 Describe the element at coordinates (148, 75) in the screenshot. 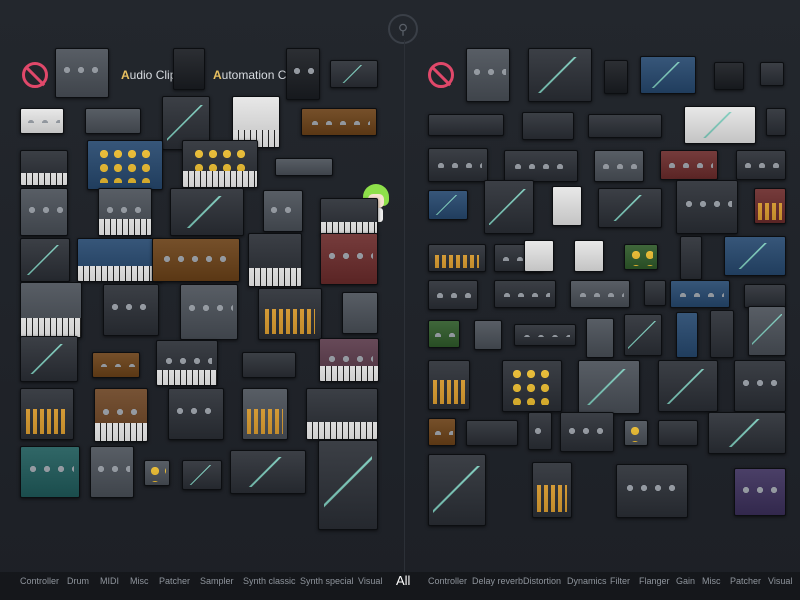

I see `audio-clip-label: Audio Clip` at that location.